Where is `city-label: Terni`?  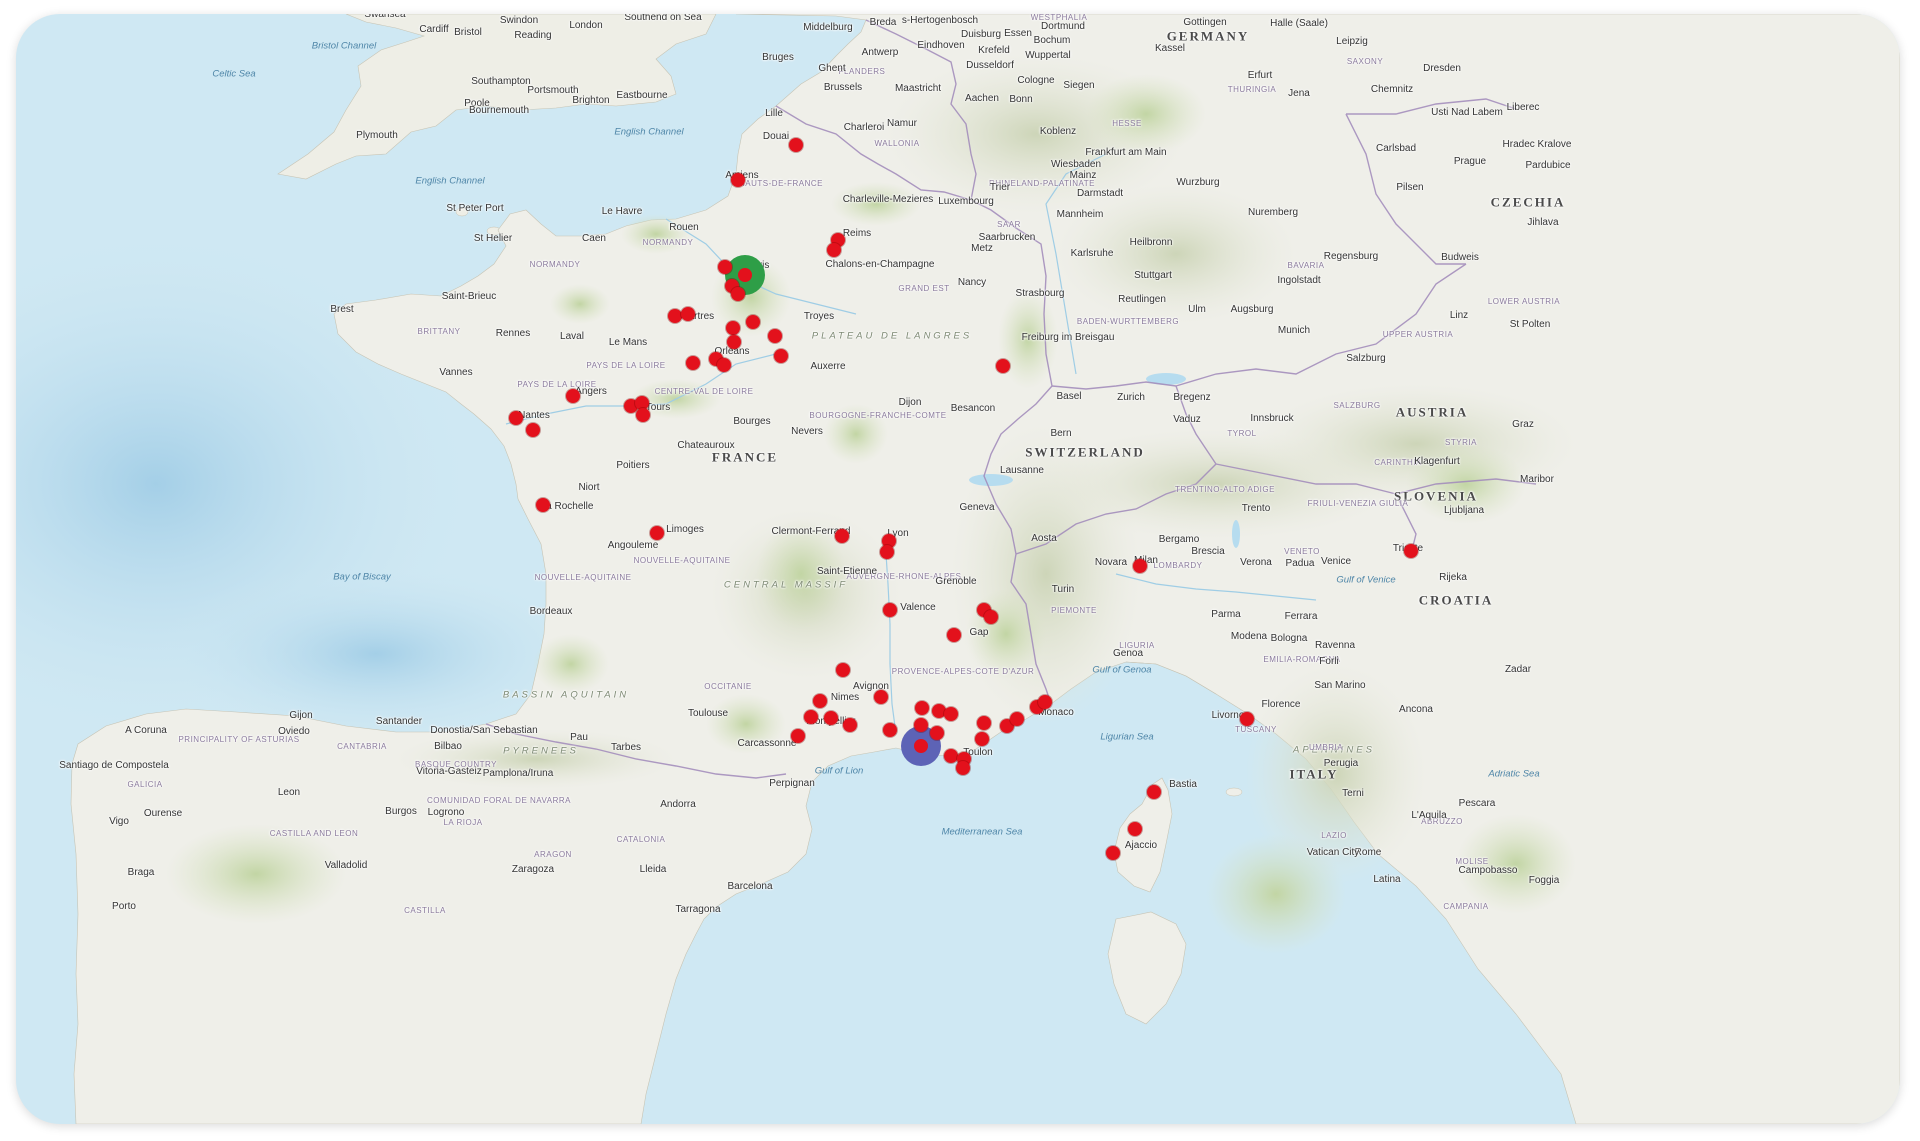 city-label: Terni is located at coordinates (1353, 793).